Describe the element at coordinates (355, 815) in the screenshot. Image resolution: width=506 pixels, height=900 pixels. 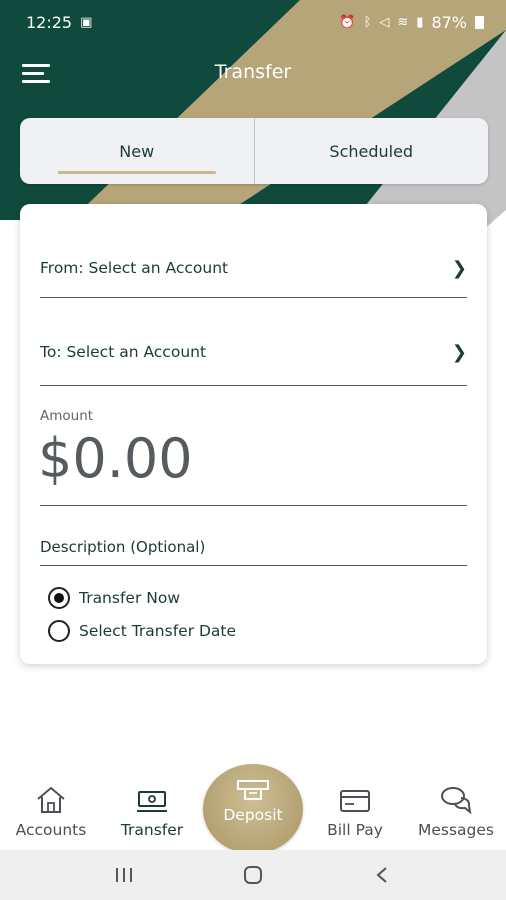
I see `nav-bill-pay: Bill Pay` at that location.